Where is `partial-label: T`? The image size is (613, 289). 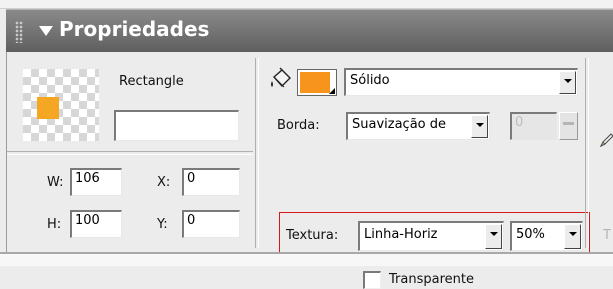
partial-label: T is located at coordinates (607, 235).